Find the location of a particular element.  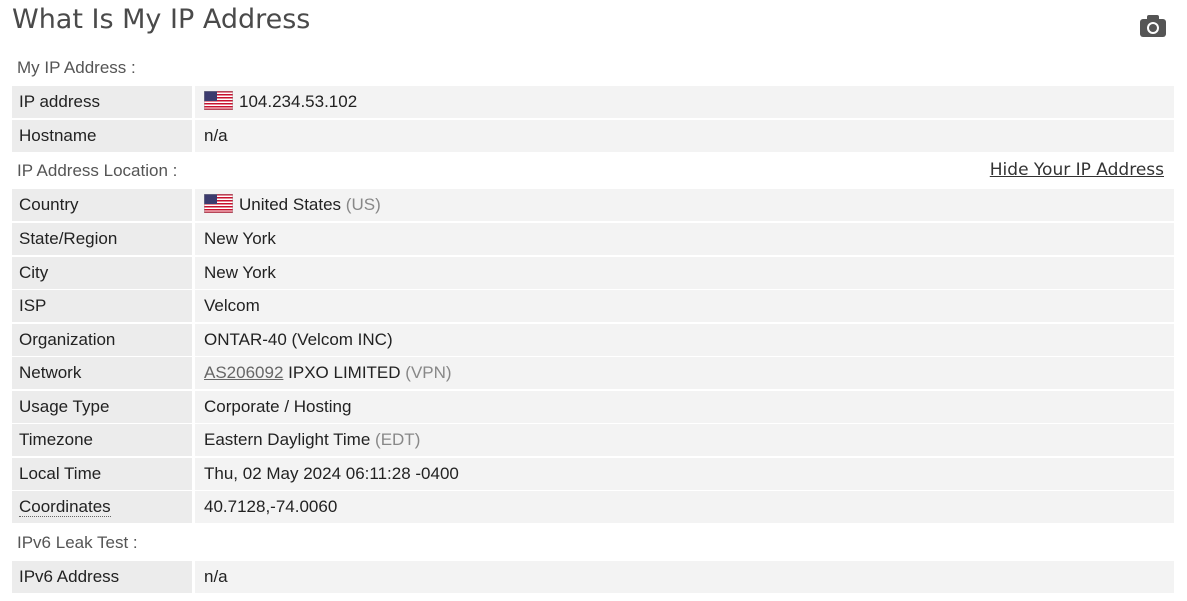

table-row-hostname: Hostname n/a is located at coordinates (593, 136).